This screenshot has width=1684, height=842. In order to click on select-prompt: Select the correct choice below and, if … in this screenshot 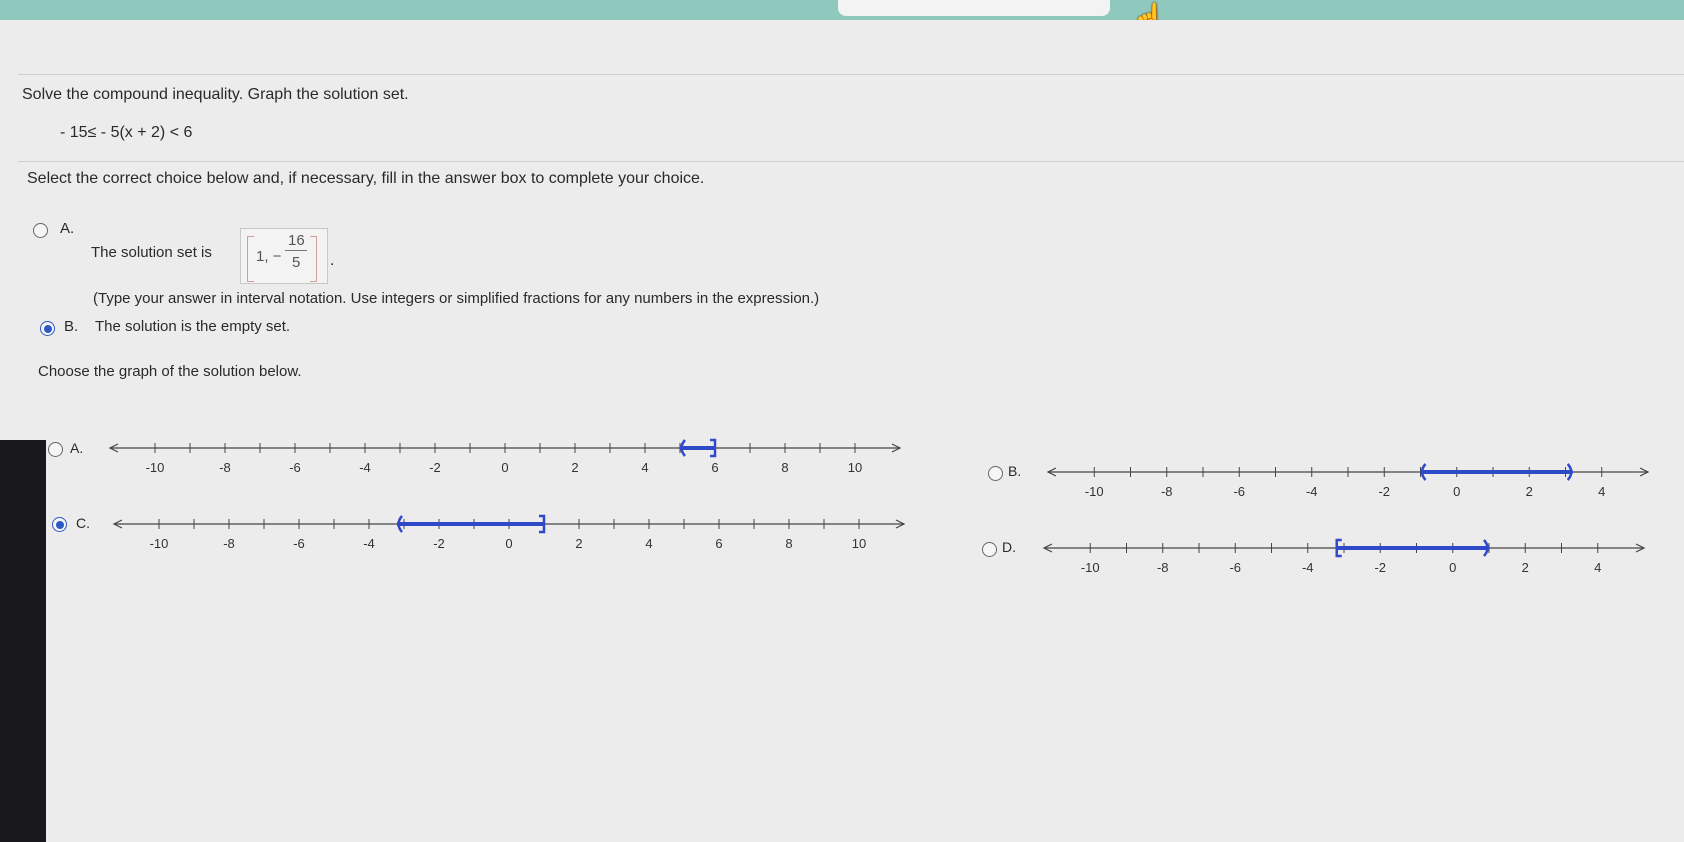, I will do `click(366, 178)`.